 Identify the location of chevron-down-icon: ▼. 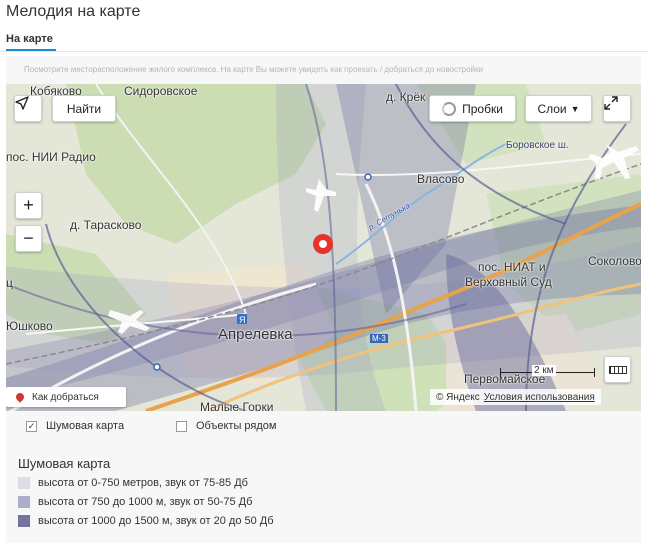
(575, 108).